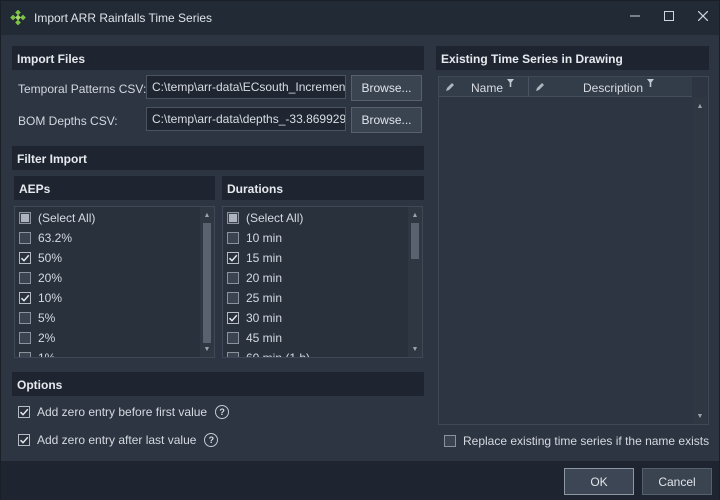 This screenshot has height=500, width=720. I want to click on list-item-label: 10%, so click(50, 298).